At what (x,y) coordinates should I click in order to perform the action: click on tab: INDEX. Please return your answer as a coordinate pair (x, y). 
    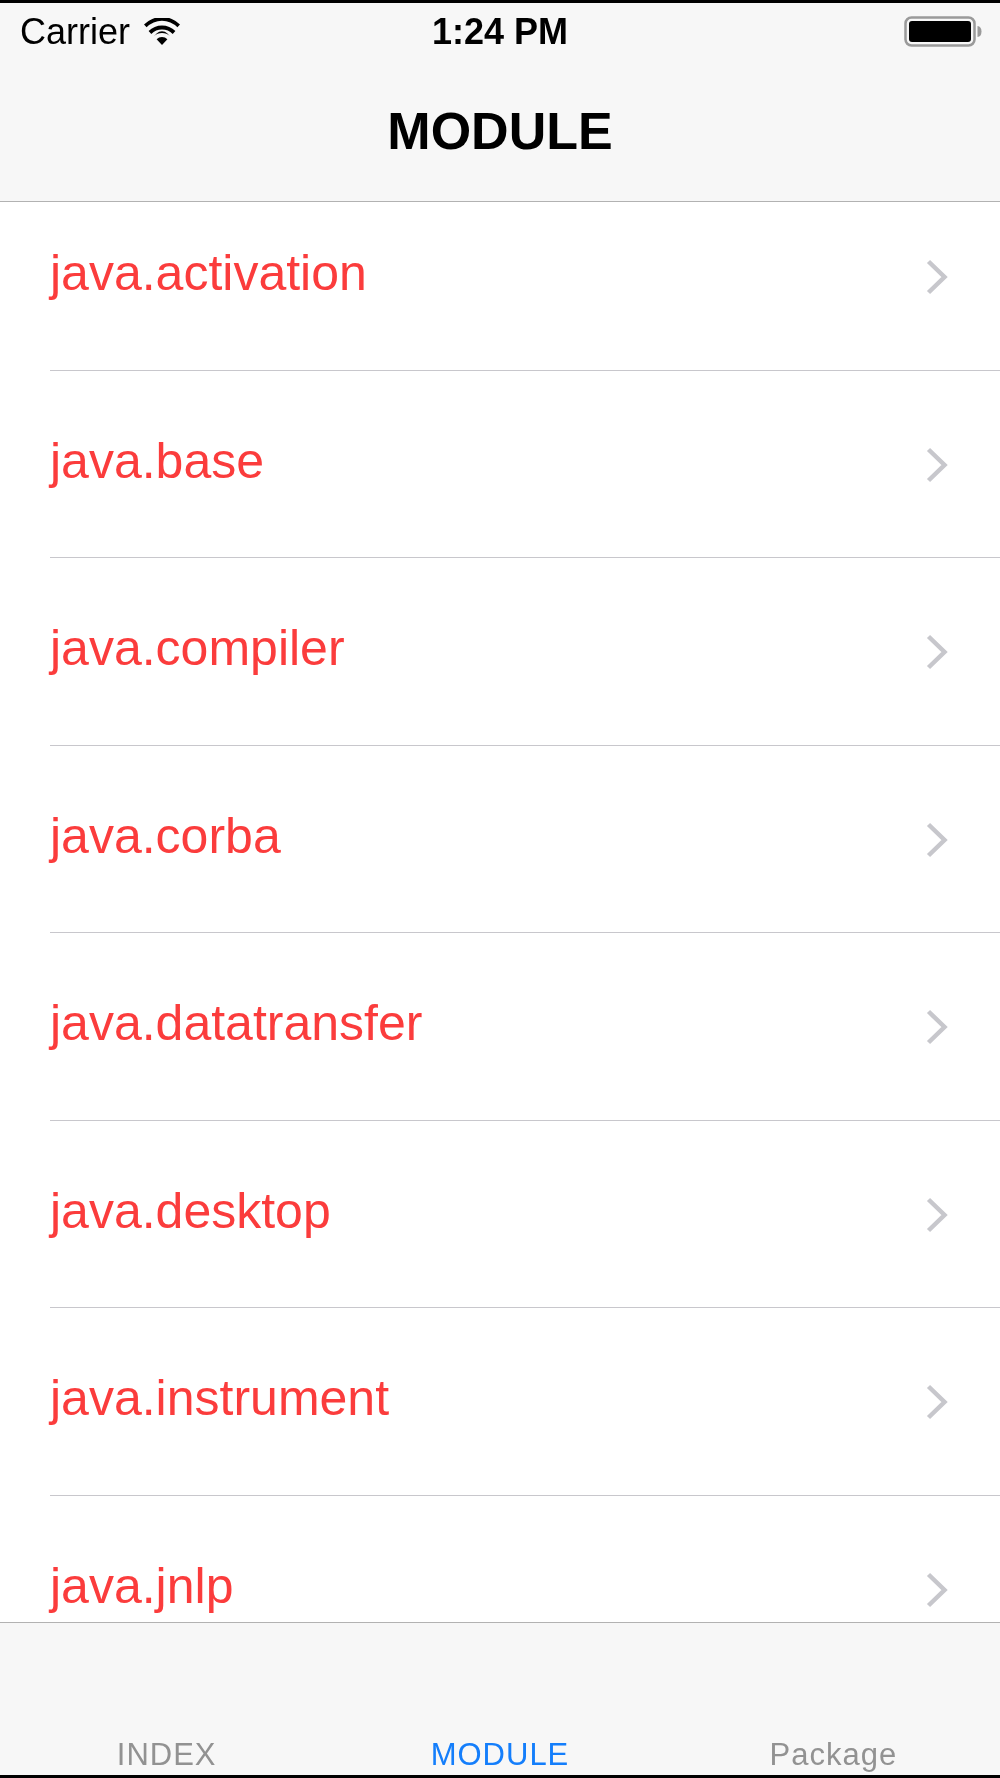
    Looking at the image, I should click on (166, 1755).